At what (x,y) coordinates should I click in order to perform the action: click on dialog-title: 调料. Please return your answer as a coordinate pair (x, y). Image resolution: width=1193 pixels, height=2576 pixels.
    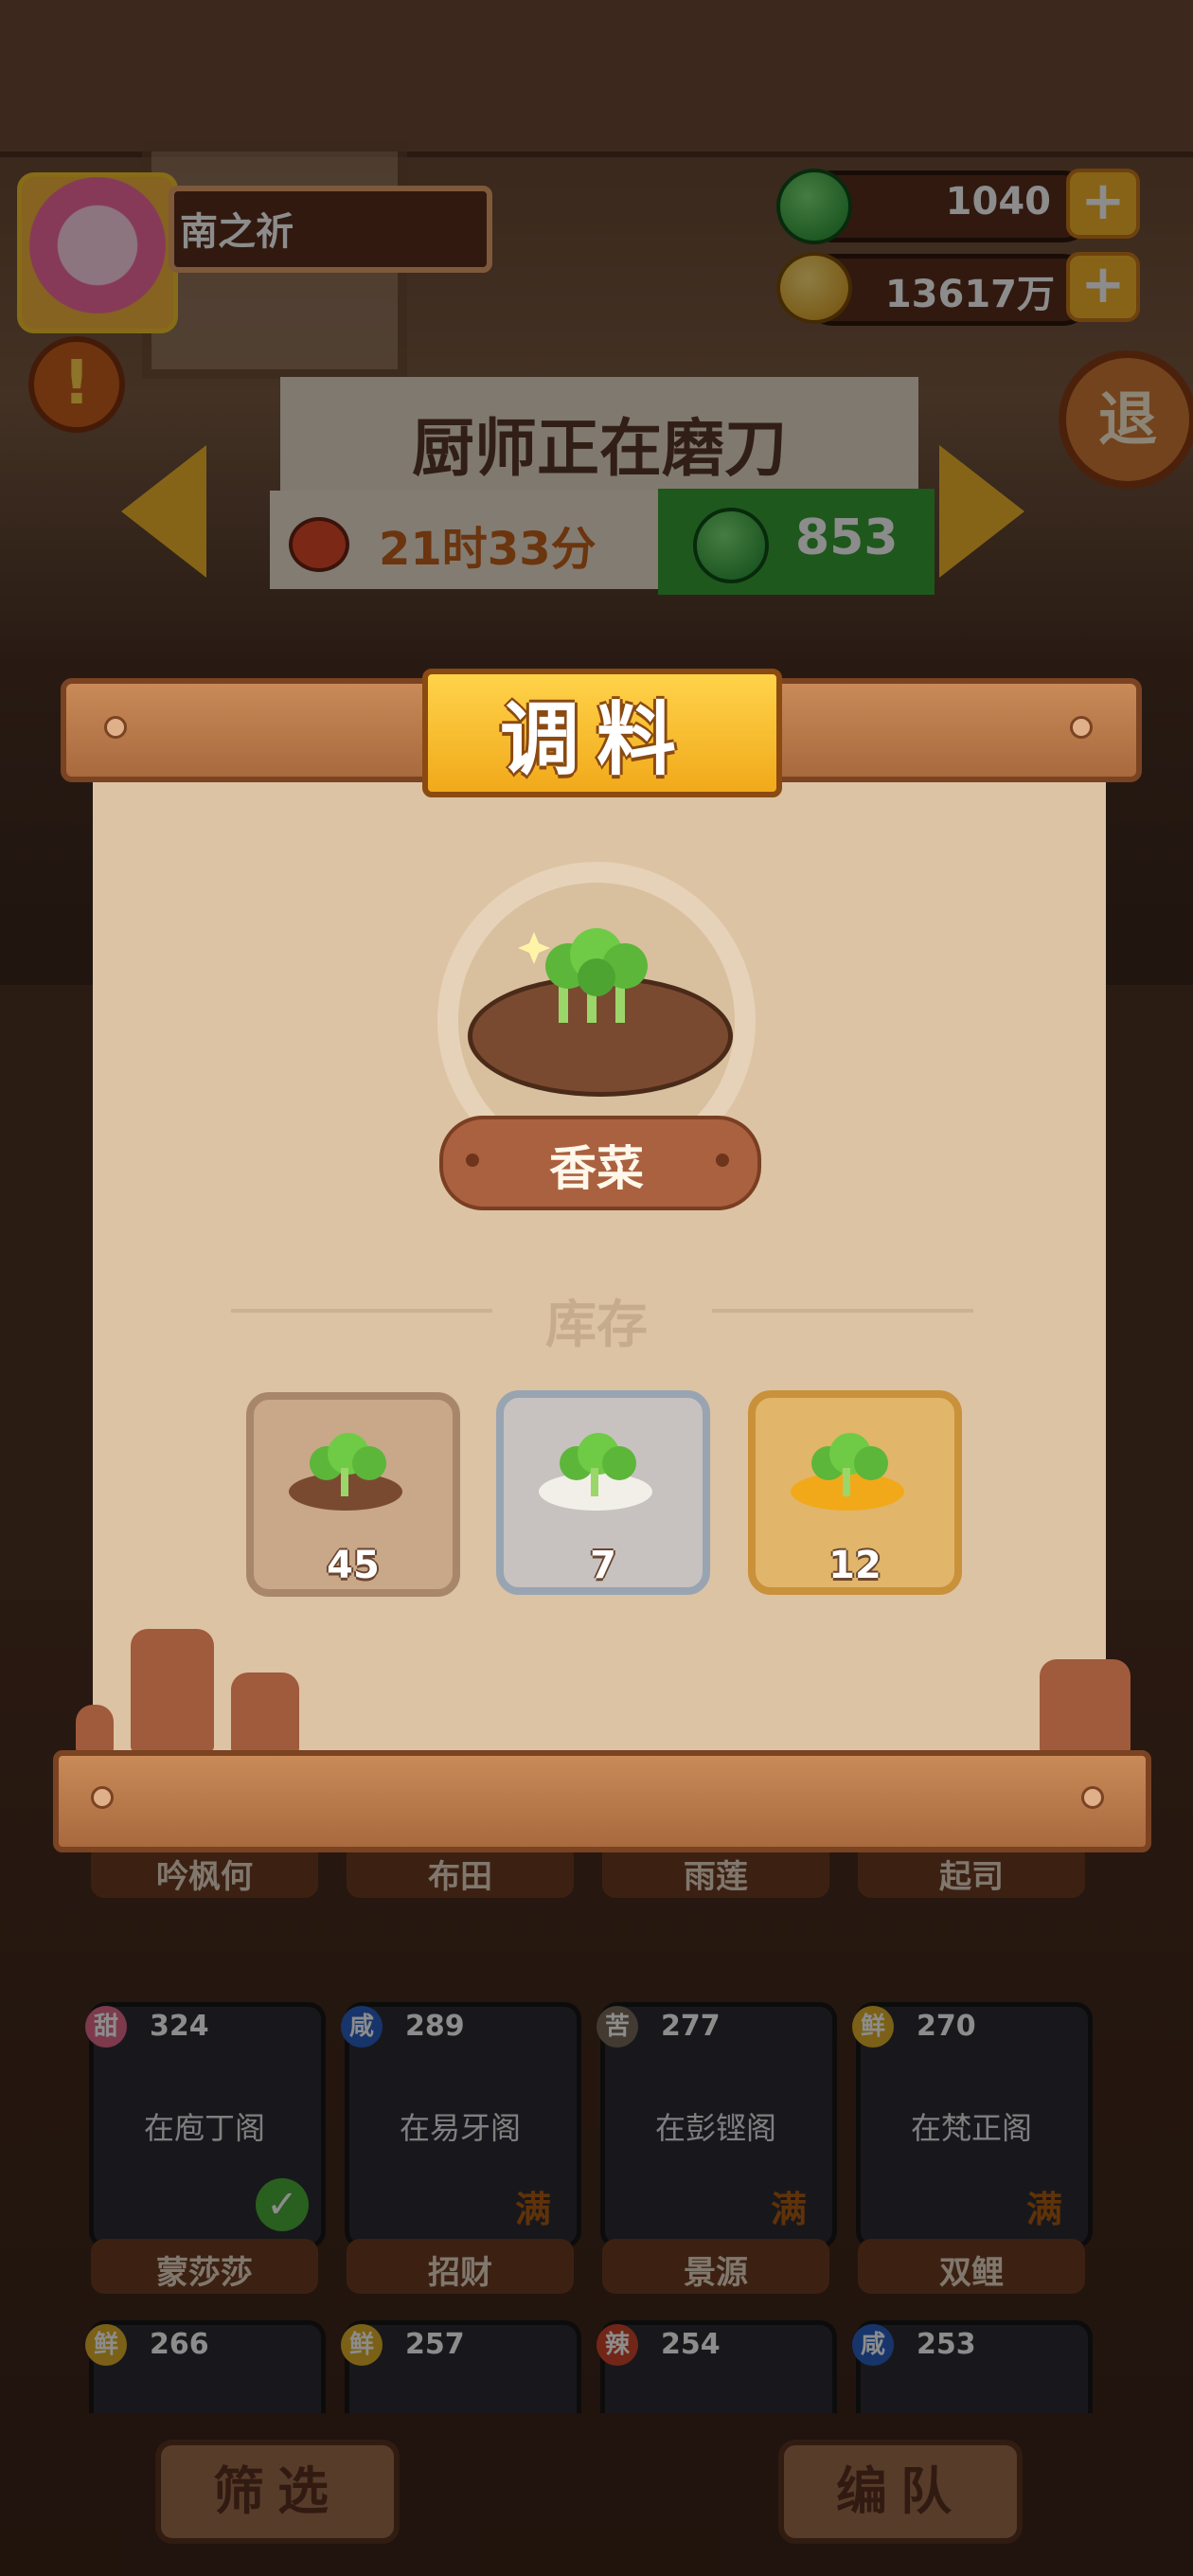
    Looking at the image, I should click on (596, 739).